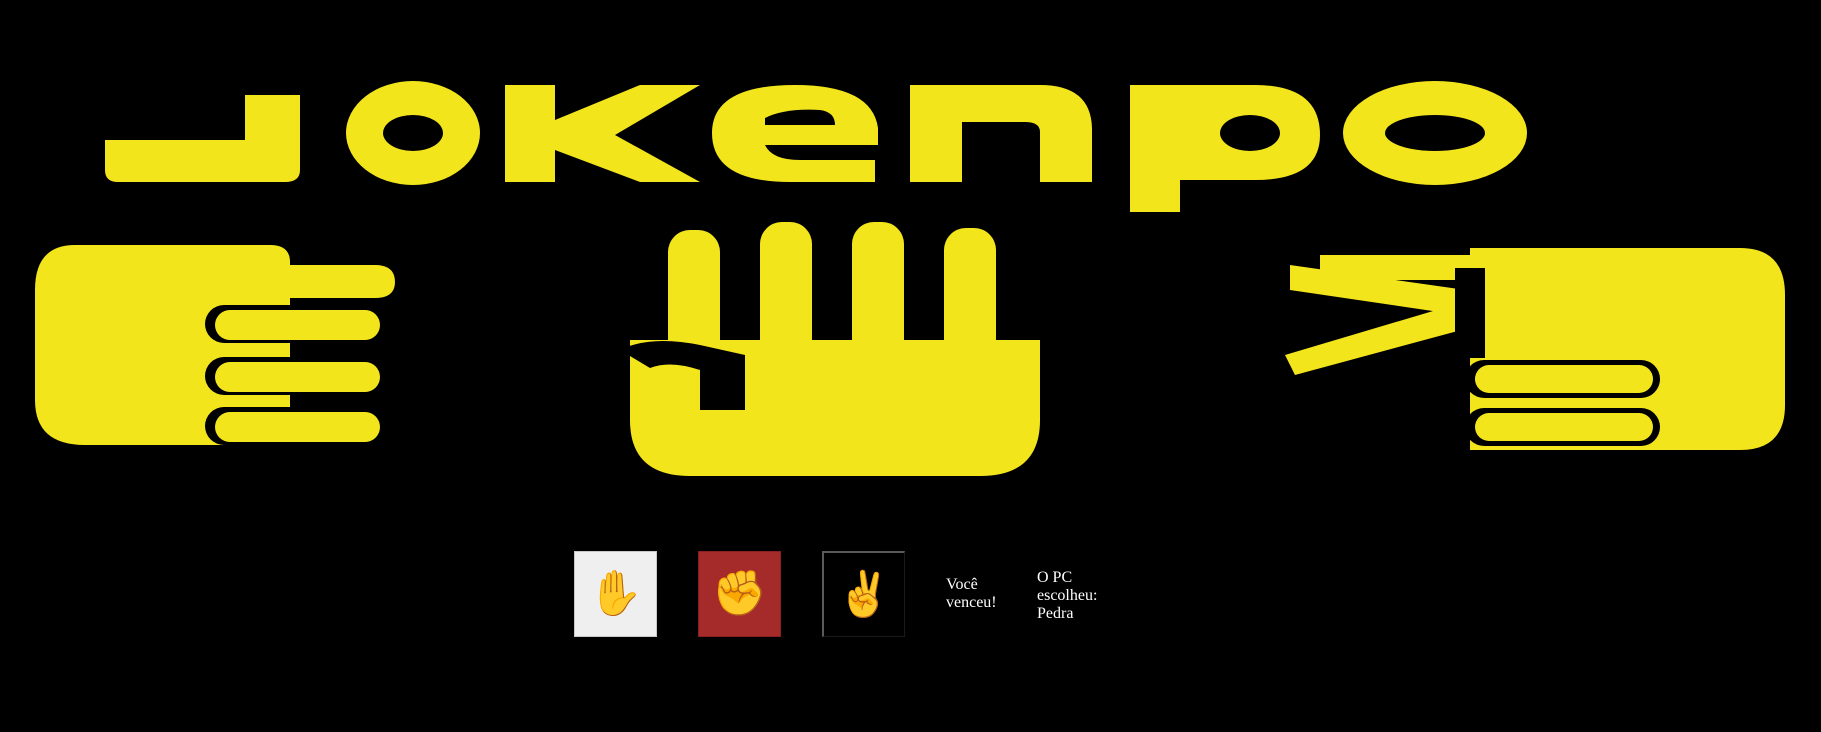 Image resolution: width=1821 pixels, height=732 pixels. I want to click on result-line-2: venceu!, so click(971, 602).